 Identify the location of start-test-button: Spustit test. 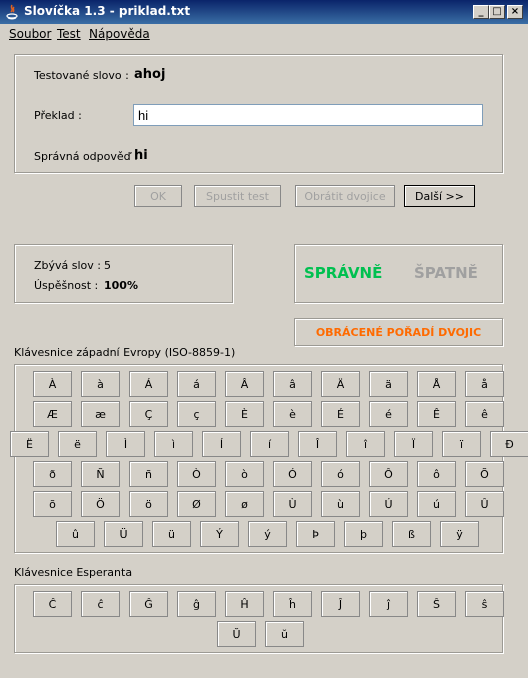
(237, 196).